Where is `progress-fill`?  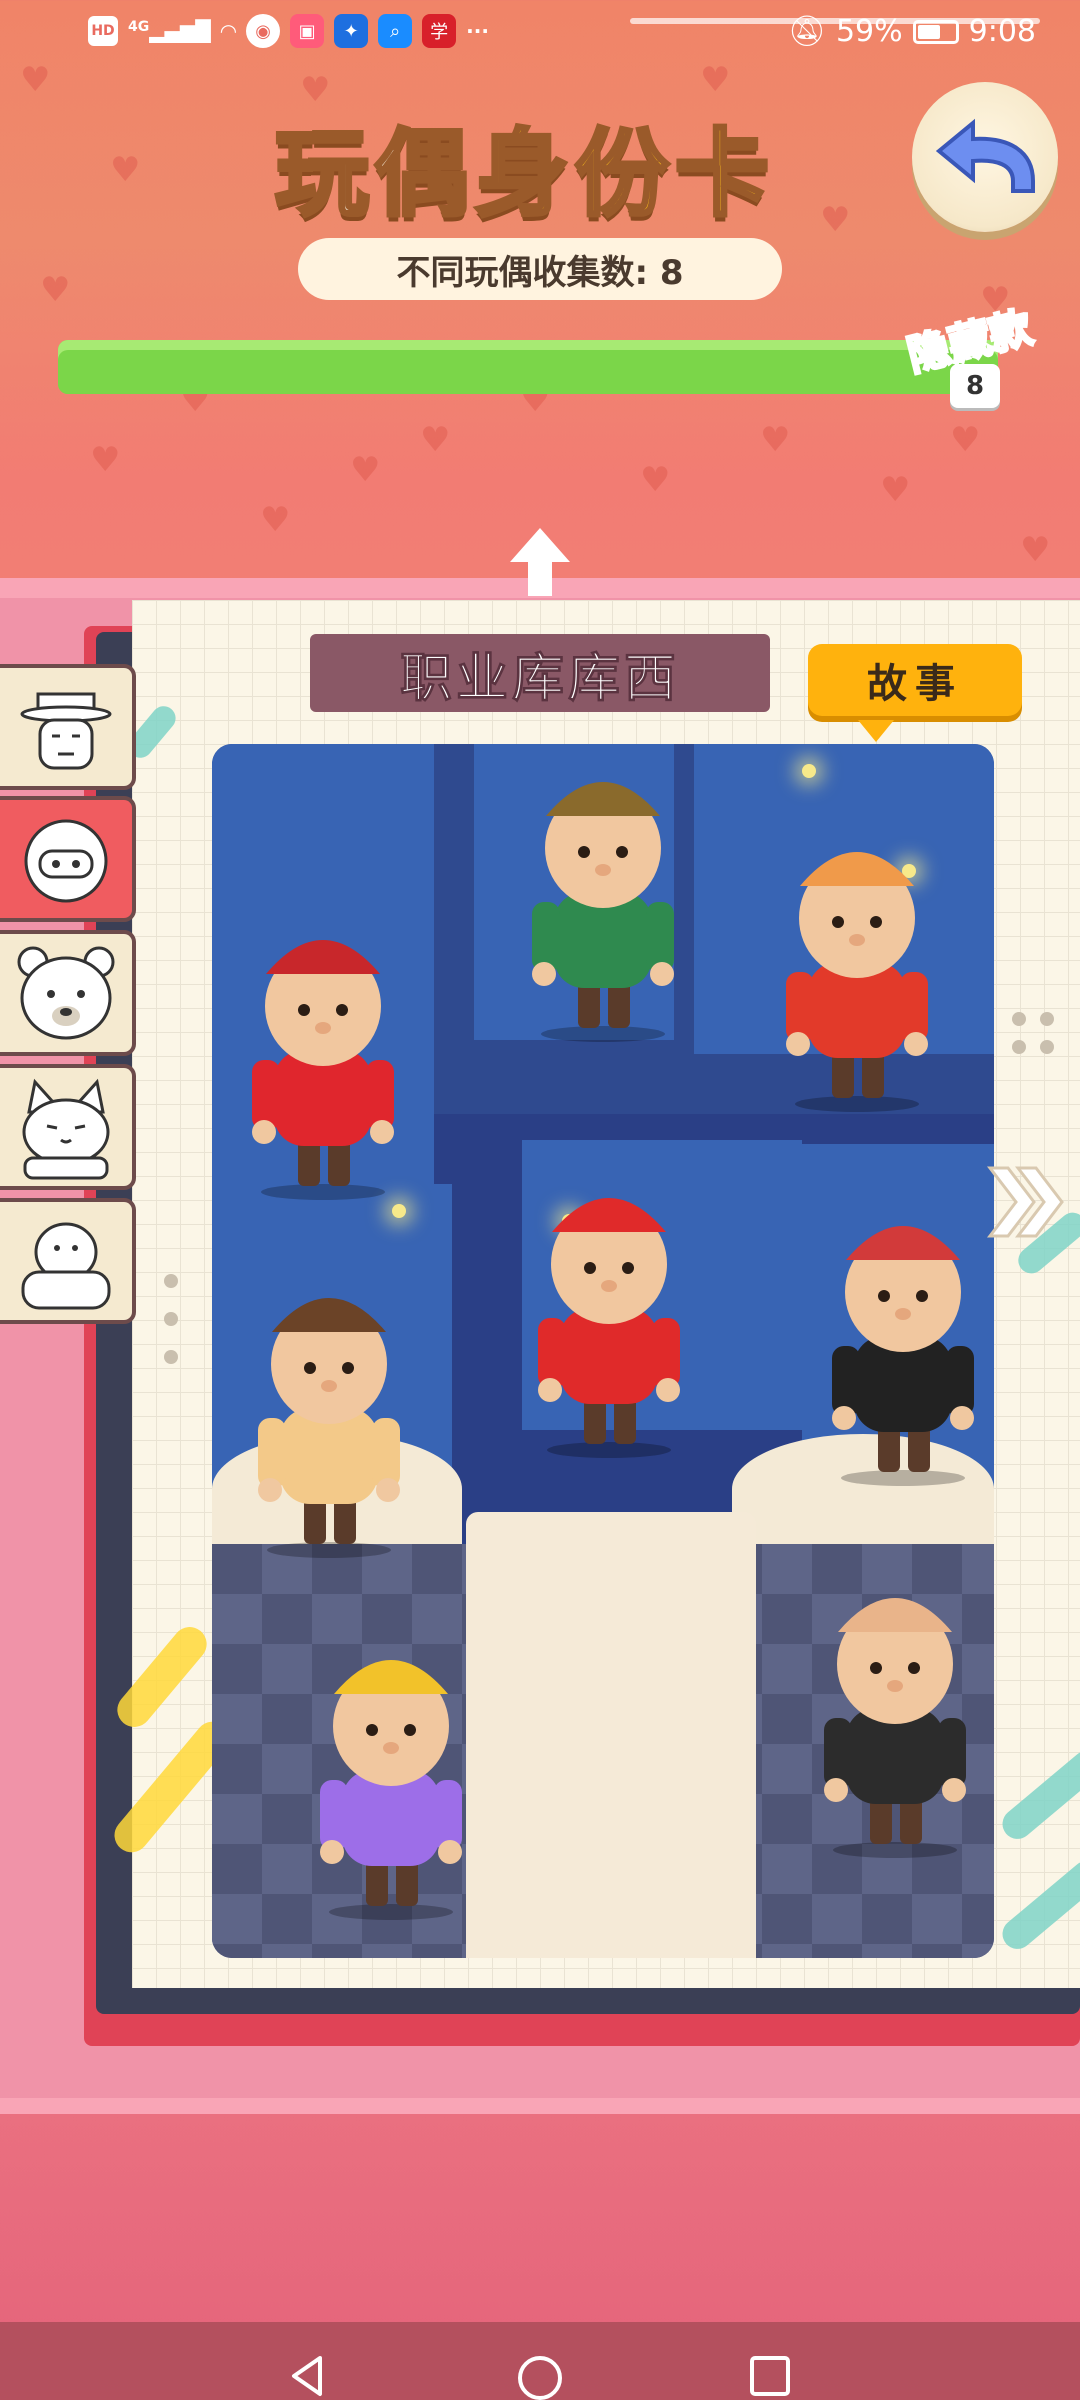 progress-fill is located at coordinates (528, 367).